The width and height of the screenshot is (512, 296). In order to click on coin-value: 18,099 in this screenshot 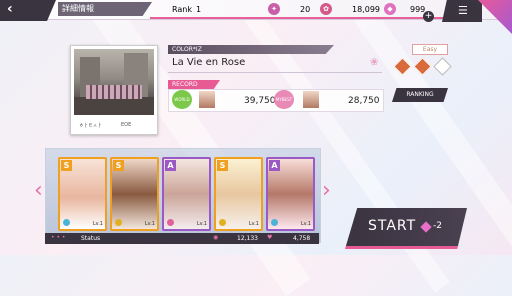, I will do `click(366, 9)`.